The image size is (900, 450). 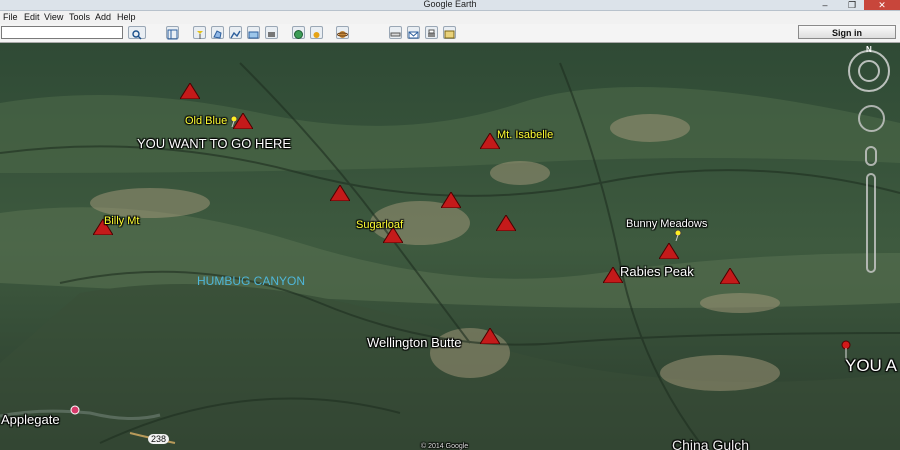 What do you see at coordinates (871, 118) in the screenshot?
I see `look-control` at bounding box center [871, 118].